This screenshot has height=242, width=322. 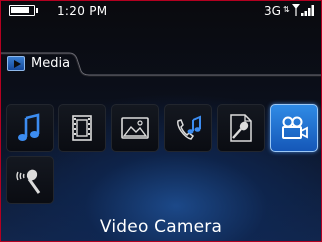 I want to click on voice-recorder-icon, so click(x=28, y=181).